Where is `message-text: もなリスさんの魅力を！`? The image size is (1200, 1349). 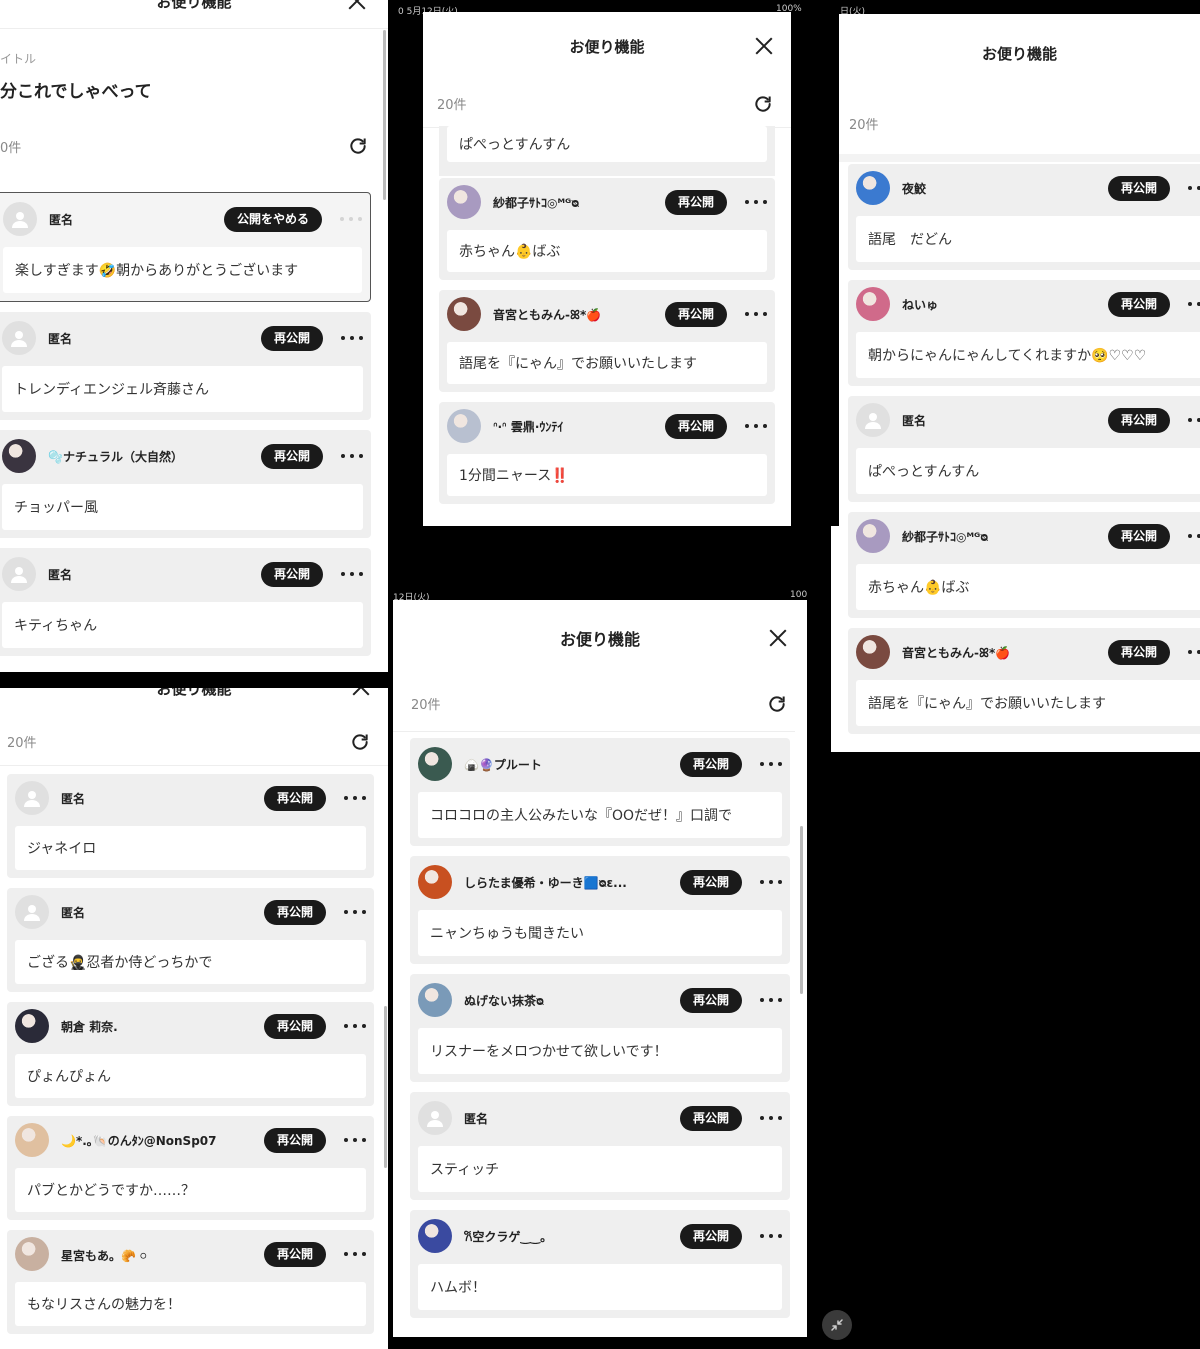 message-text: もなリスさんの魅力を！ is located at coordinates (190, 1304).